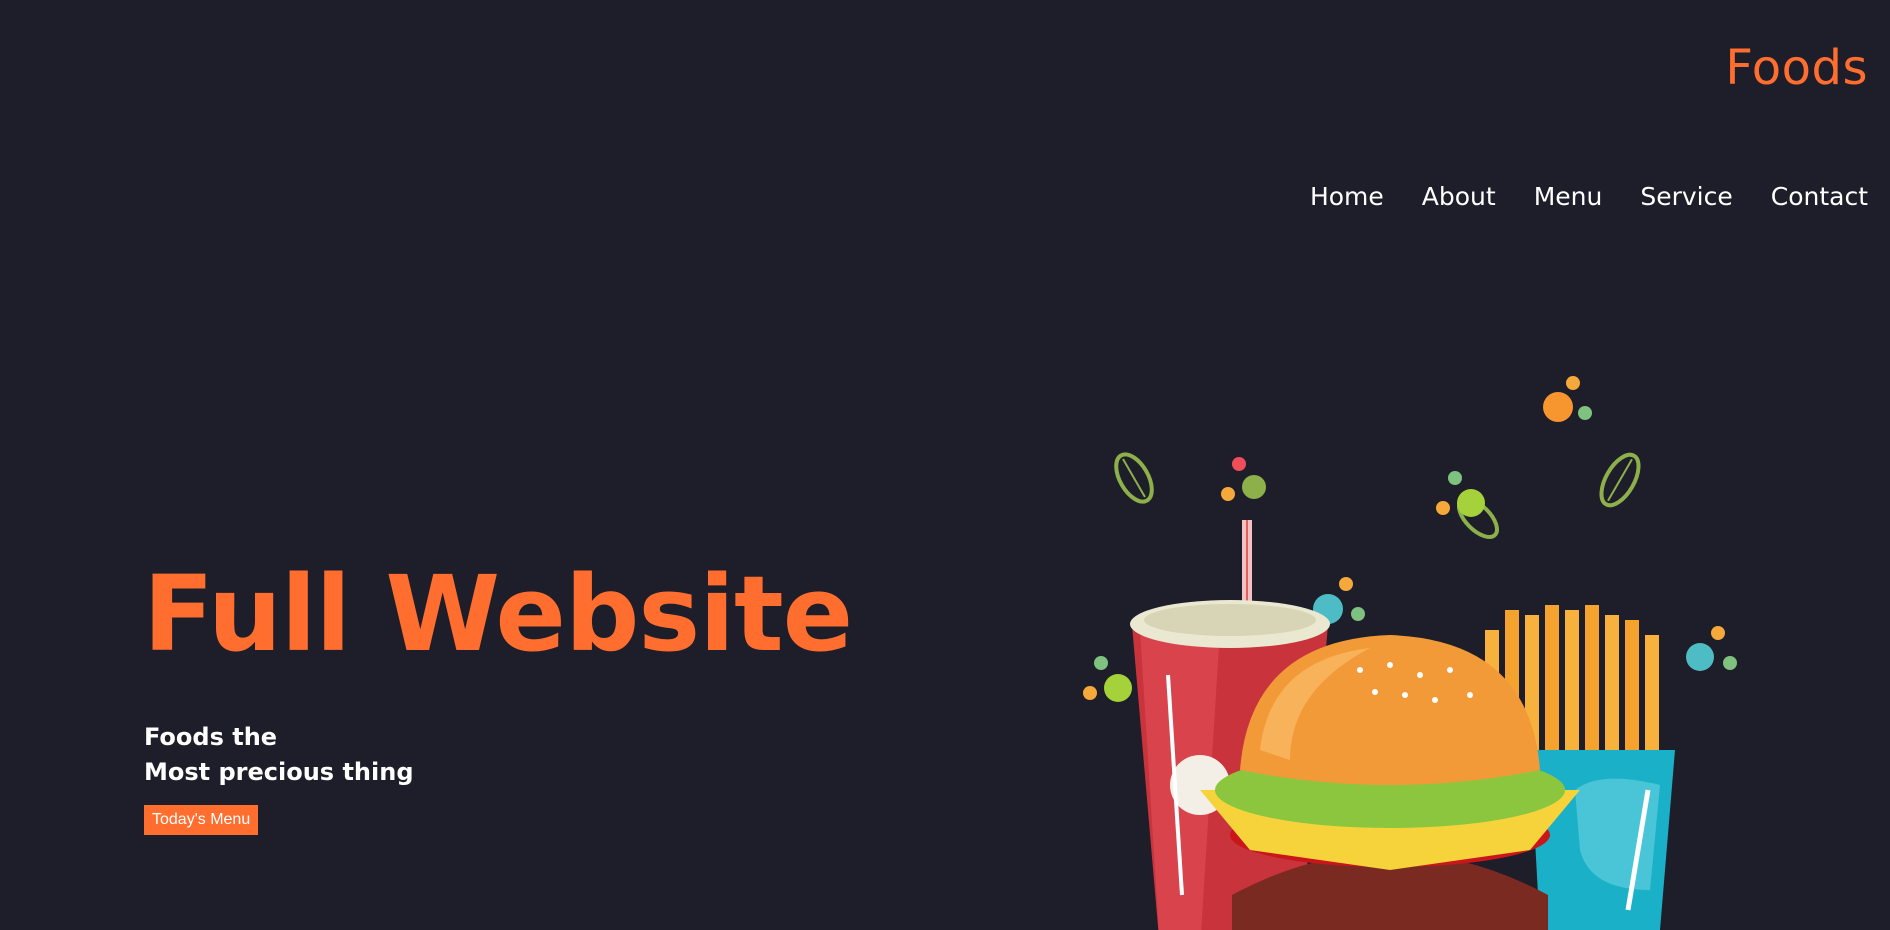 This screenshot has width=1890, height=930. Describe the element at coordinates (1347, 196) in the screenshot. I see `nav-home: Home` at that location.